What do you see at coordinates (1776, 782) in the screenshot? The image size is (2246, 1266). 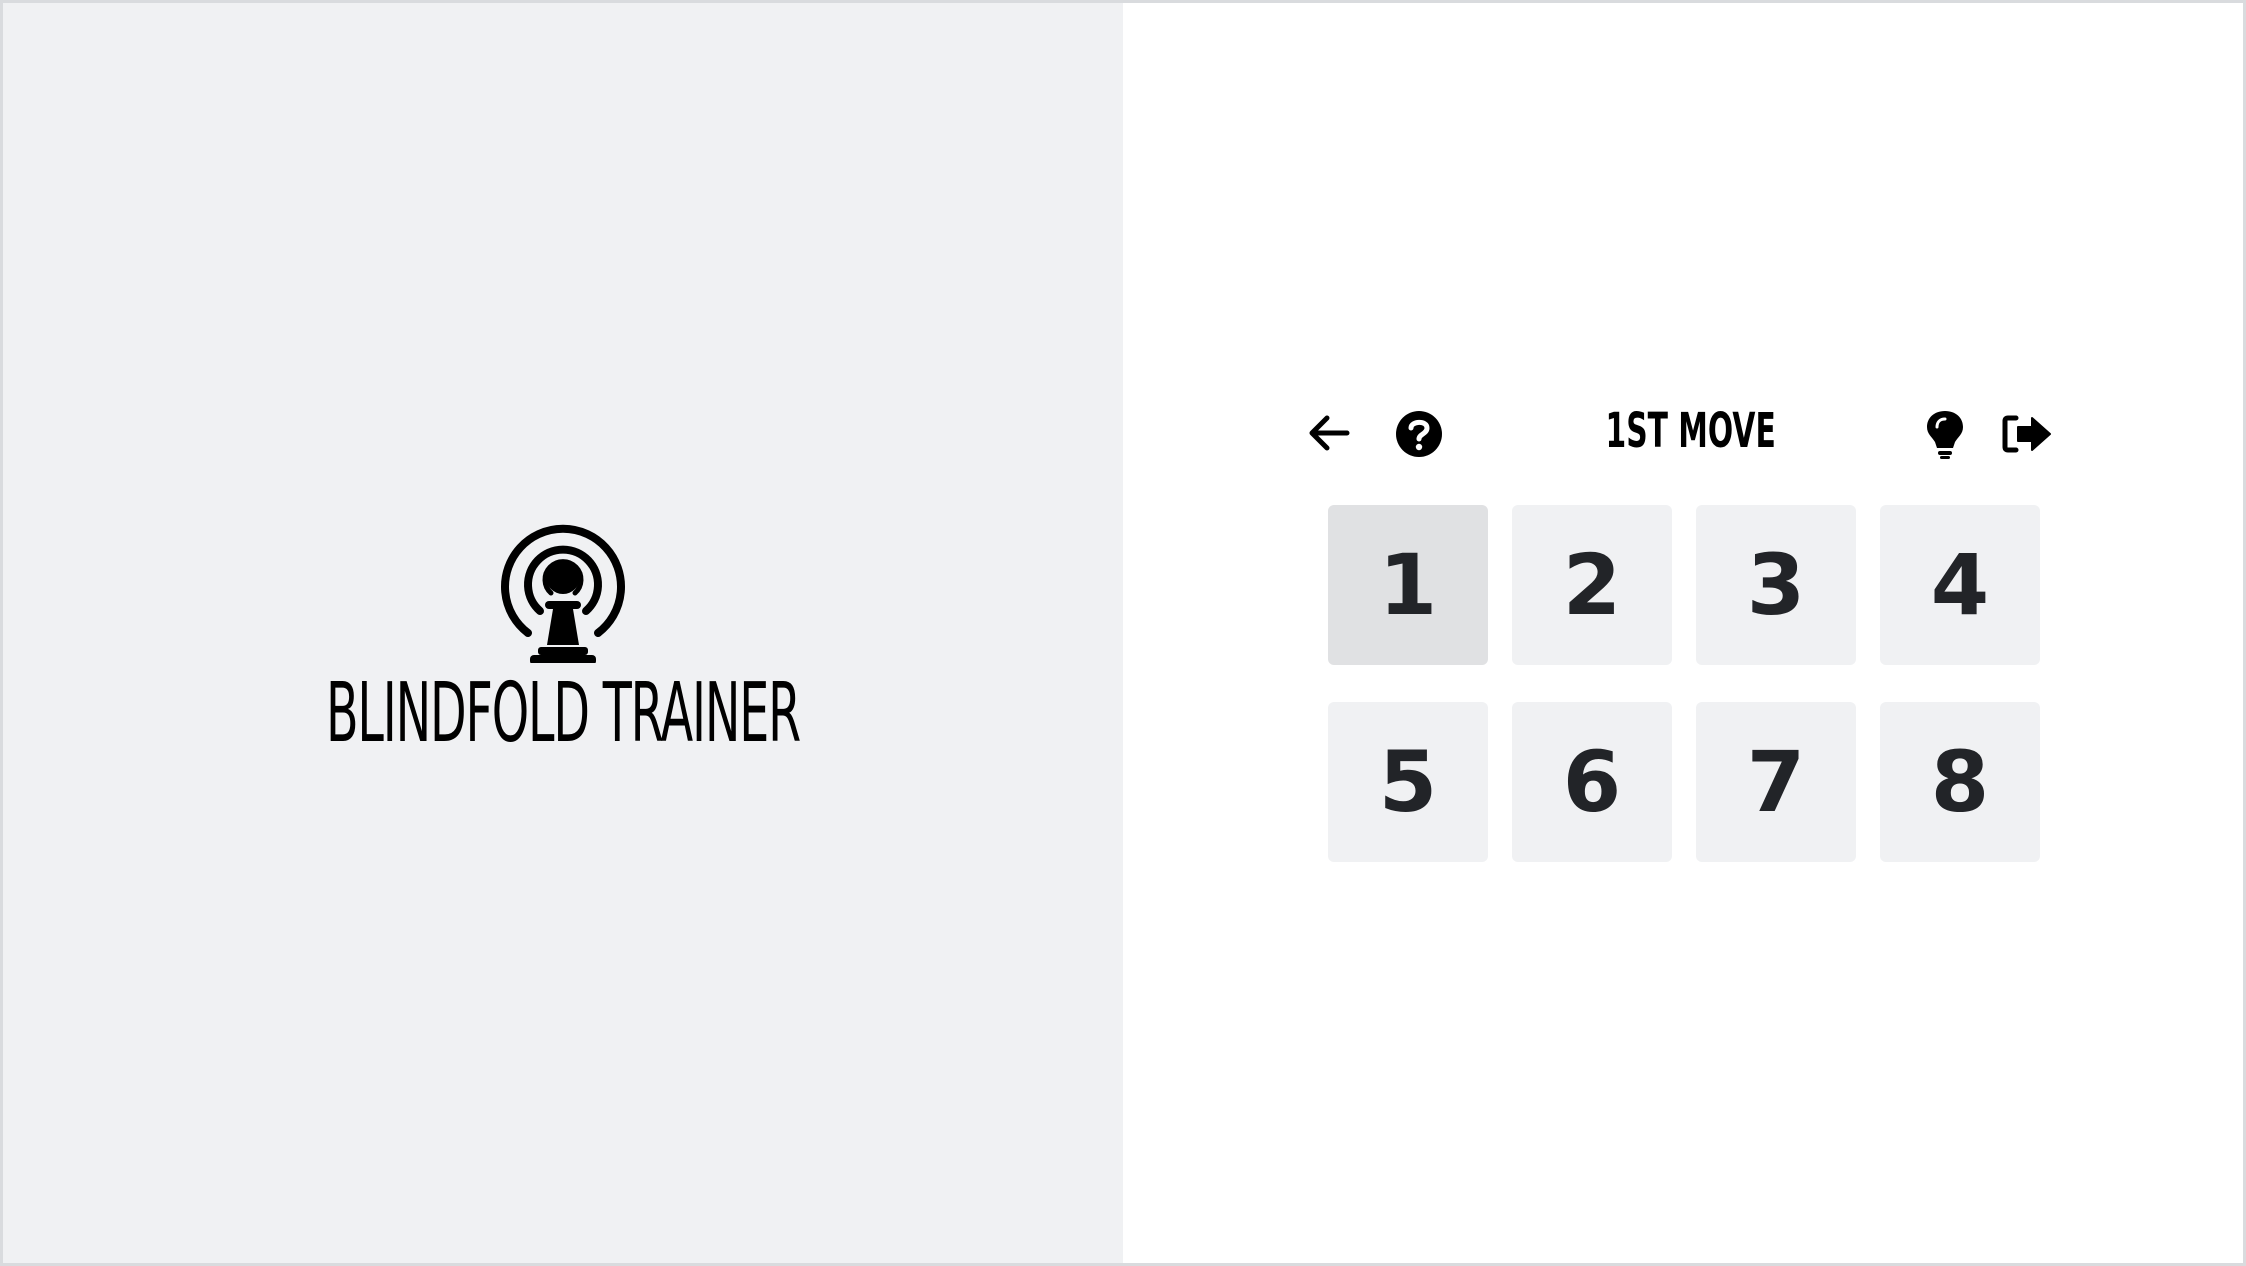 I see `number-button-7: 7` at bounding box center [1776, 782].